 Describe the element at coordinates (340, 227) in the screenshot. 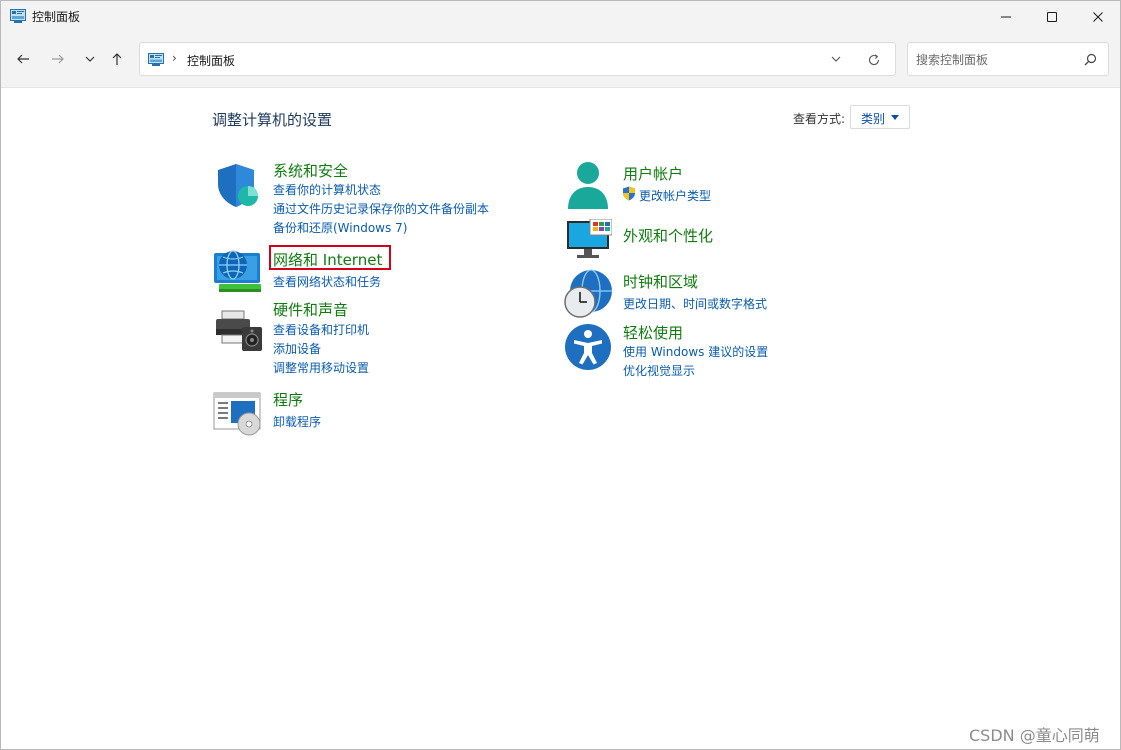

I see `link-backup-restore: 备份和还原(Windows 7)` at that location.